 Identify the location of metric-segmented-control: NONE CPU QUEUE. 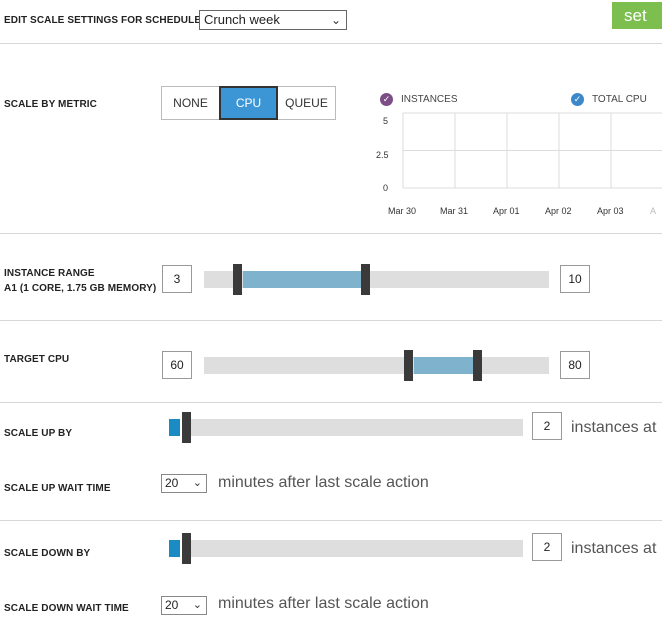
(248, 103).